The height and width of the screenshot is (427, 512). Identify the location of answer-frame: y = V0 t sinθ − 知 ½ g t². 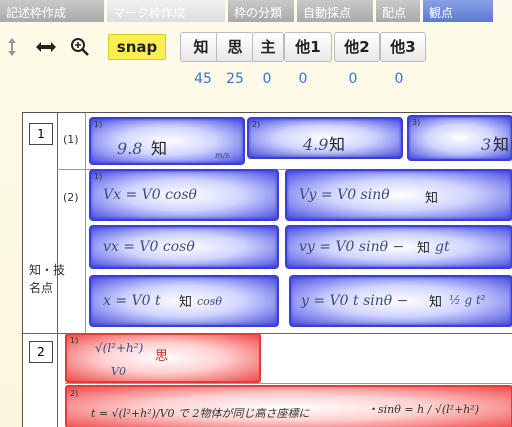
(400, 301).